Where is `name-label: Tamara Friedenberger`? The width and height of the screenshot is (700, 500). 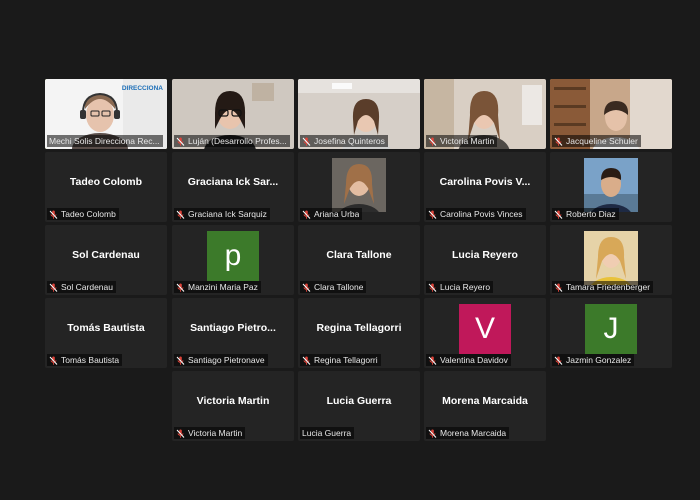 name-label: Tamara Friedenberger is located at coordinates (603, 287).